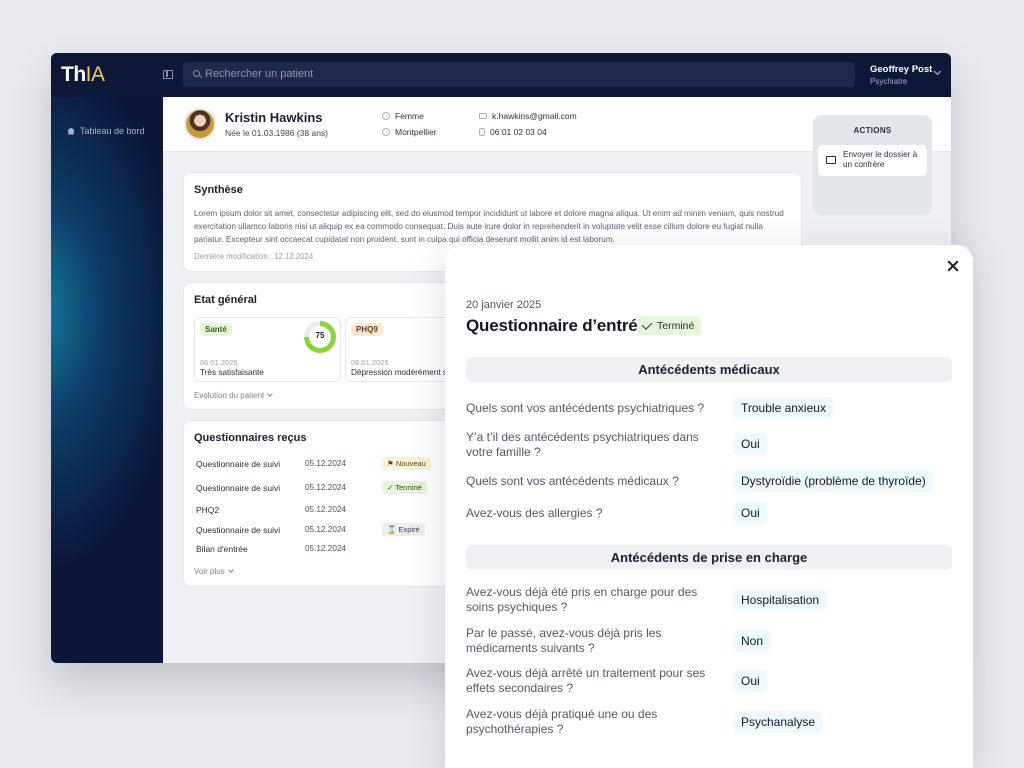  I want to click on question-label: Quels sont vos antécédents médicaux ?, so click(572, 481).